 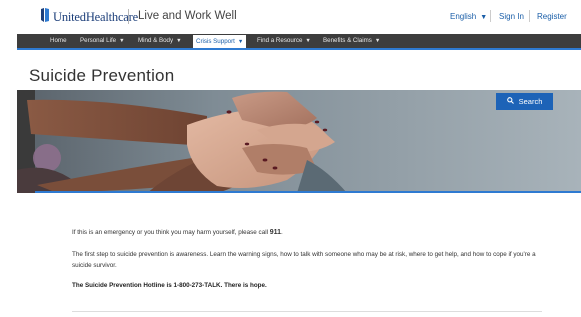 I want to click on language-selector: English ▼, so click(x=468, y=16).